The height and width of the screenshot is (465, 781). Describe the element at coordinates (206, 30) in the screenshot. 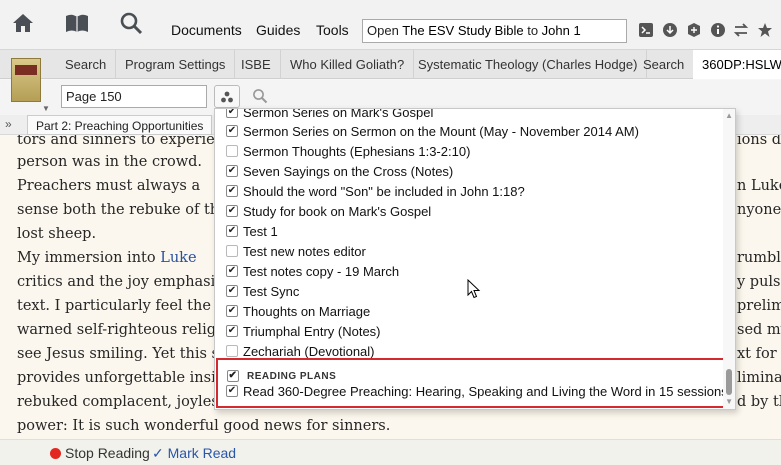

I see `menu-documents: Documents` at that location.